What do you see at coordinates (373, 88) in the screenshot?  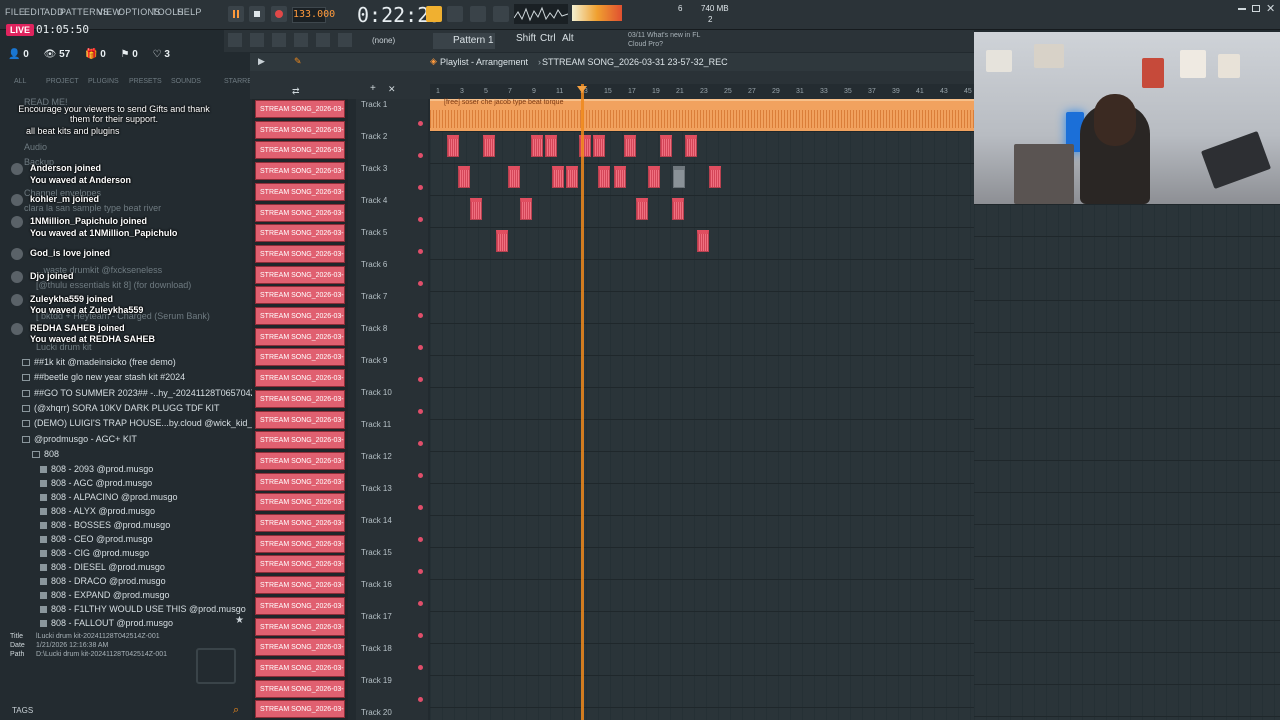 I see `add-track-icon: +` at bounding box center [373, 88].